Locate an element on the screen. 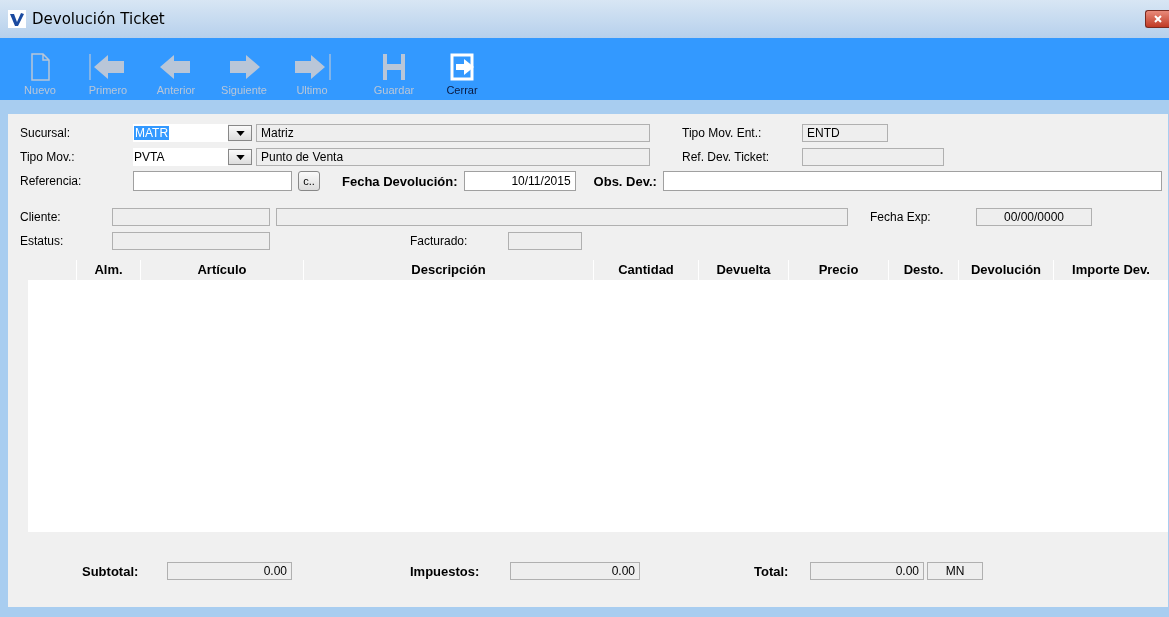  right-arrow-icon is located at coordinates (312, 67).